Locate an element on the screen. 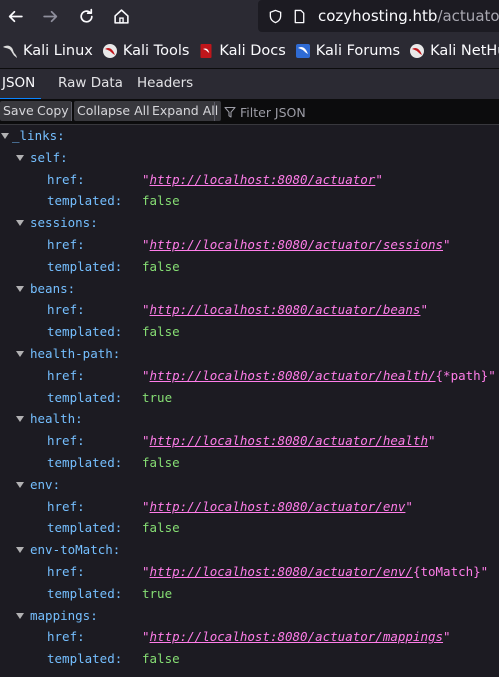 The height and width of the screenshot is (677, 499). href-link: http://localhost:8080/actuator/beans is located at coordinates (285, 309).